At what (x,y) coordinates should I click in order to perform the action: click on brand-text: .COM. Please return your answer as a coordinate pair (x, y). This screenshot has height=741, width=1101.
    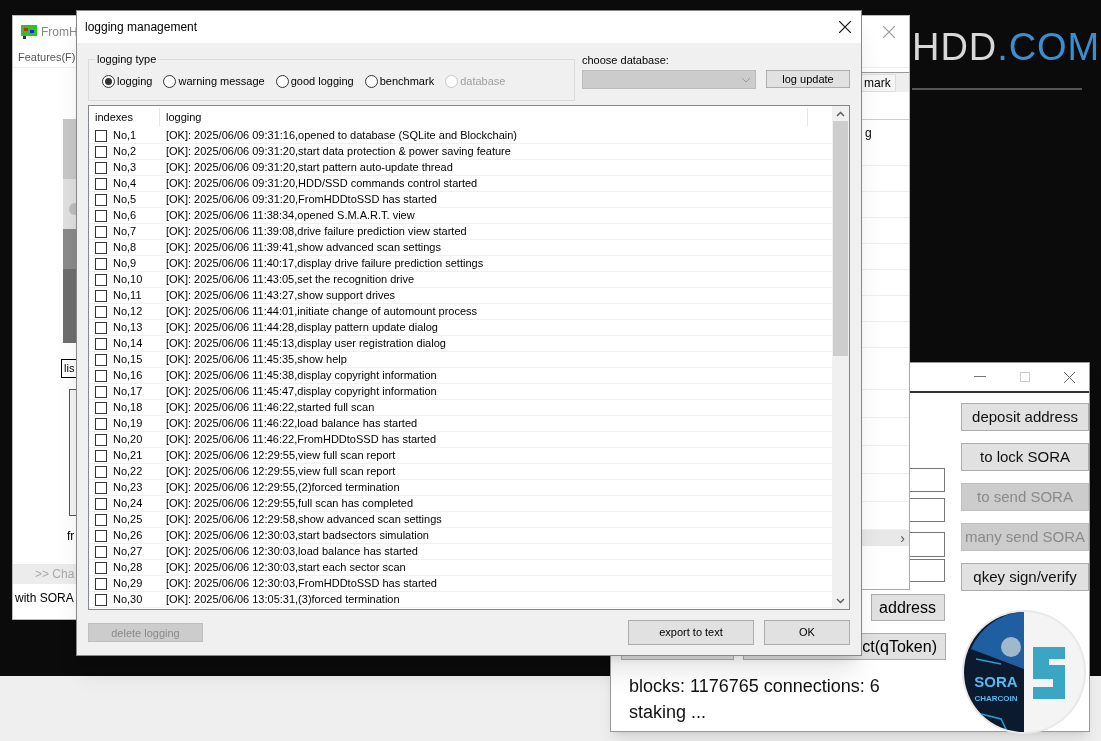
    Looking at the image, I should click on (1049, 47).